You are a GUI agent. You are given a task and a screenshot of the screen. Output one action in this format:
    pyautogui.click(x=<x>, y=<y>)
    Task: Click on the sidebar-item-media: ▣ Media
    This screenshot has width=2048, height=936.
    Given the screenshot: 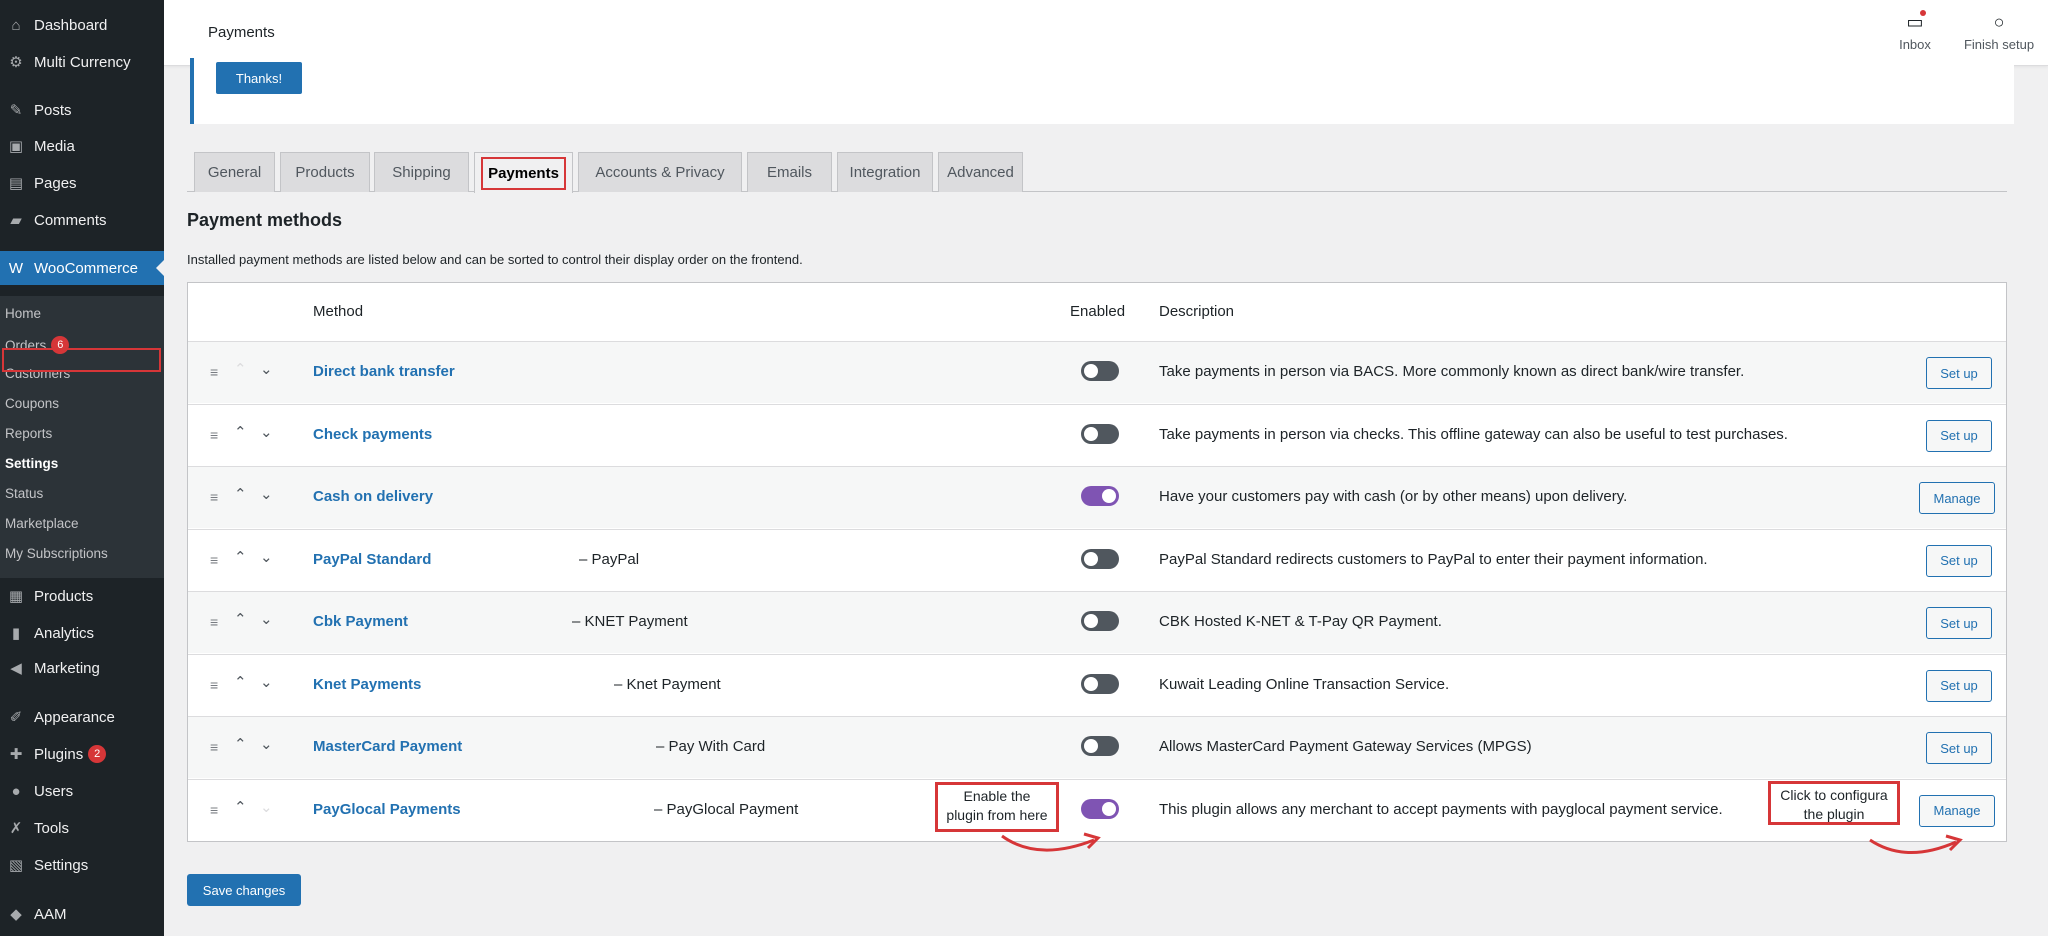 What is the action you would take?
    pyautogui.click(x=82, y=146)
    